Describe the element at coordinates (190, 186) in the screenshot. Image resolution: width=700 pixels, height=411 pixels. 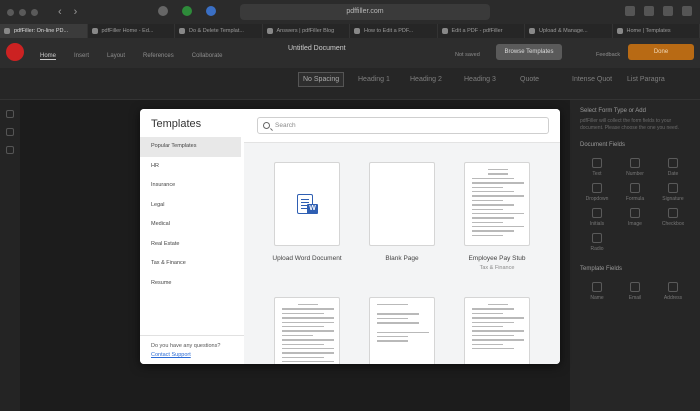
I see `category-insurance: Insurance` at that location.